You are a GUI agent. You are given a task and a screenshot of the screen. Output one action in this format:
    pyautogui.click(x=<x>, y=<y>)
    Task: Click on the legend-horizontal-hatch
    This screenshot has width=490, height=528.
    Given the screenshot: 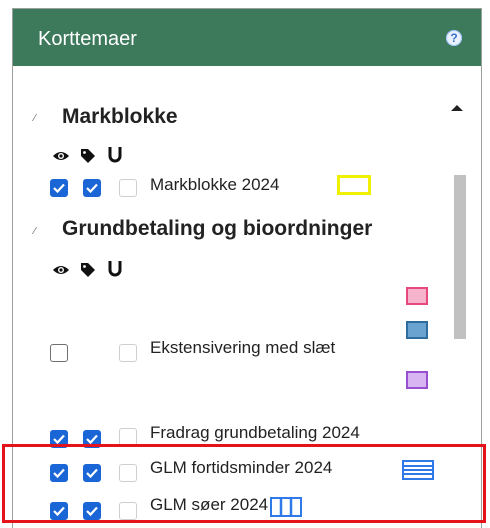 What is the action you would take?
    pyautogui.click(x=418, y=470)
    